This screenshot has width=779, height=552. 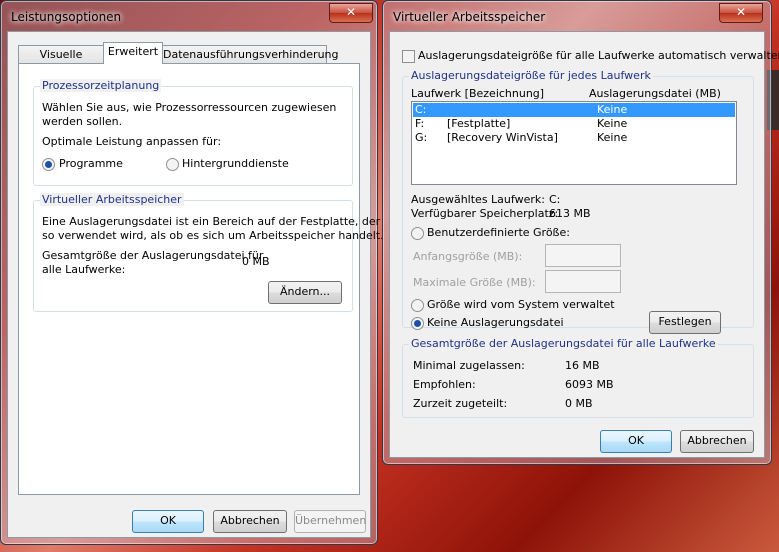 I want to click on window-title: Leistungsoptionen, so click(x=66, y=17).